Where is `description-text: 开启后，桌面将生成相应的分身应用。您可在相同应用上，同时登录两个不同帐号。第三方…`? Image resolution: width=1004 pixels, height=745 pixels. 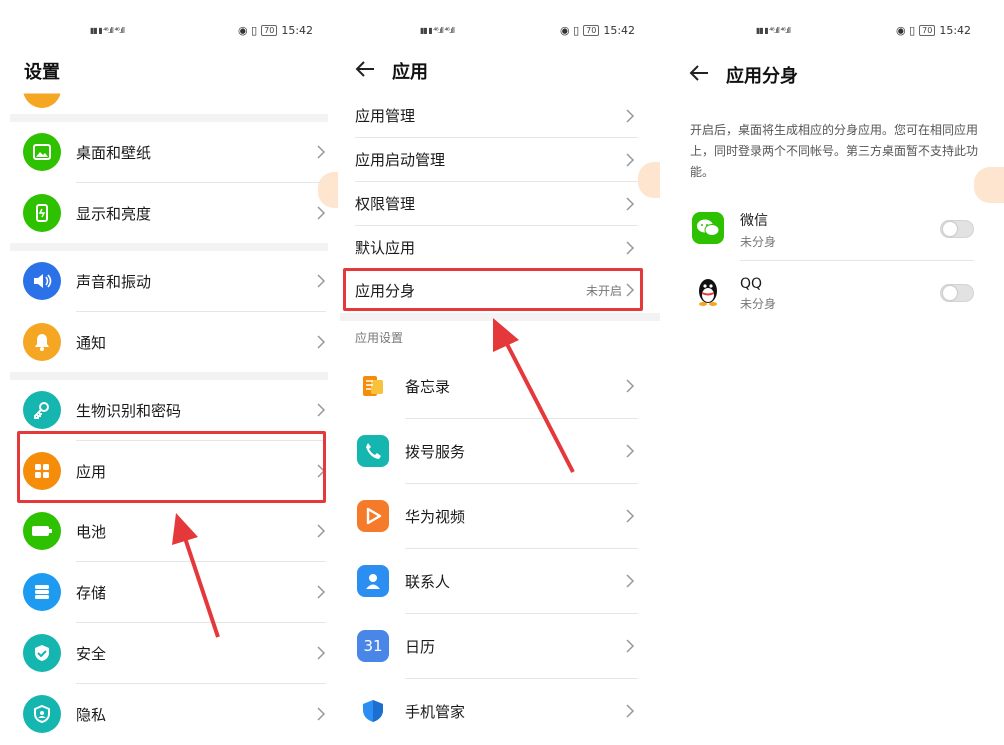 description-text: 开启后，桌面将生成相应的分身应用。您可在相同应用上，同时登录两个不同帐号。第三方… is located at coordinates (834, 151).